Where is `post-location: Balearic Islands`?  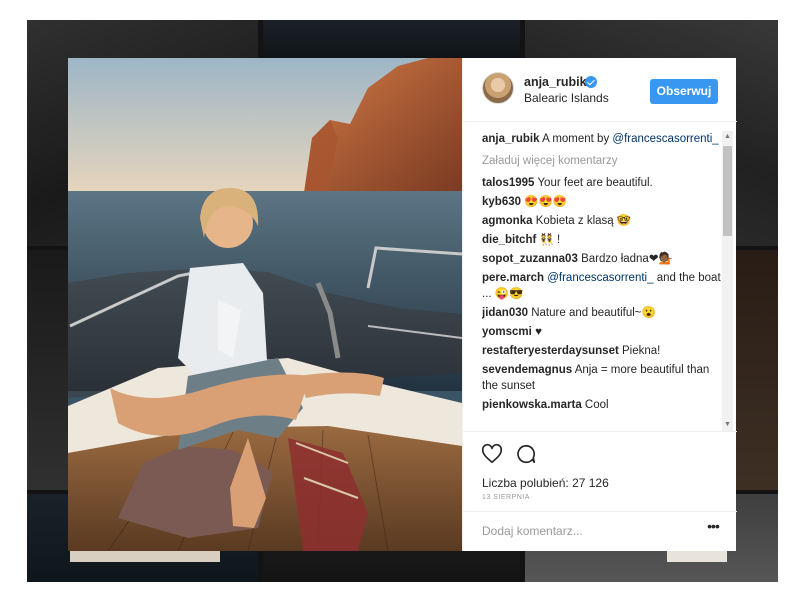
post-location: Balearic Islands is located at coordinates (566, 98).